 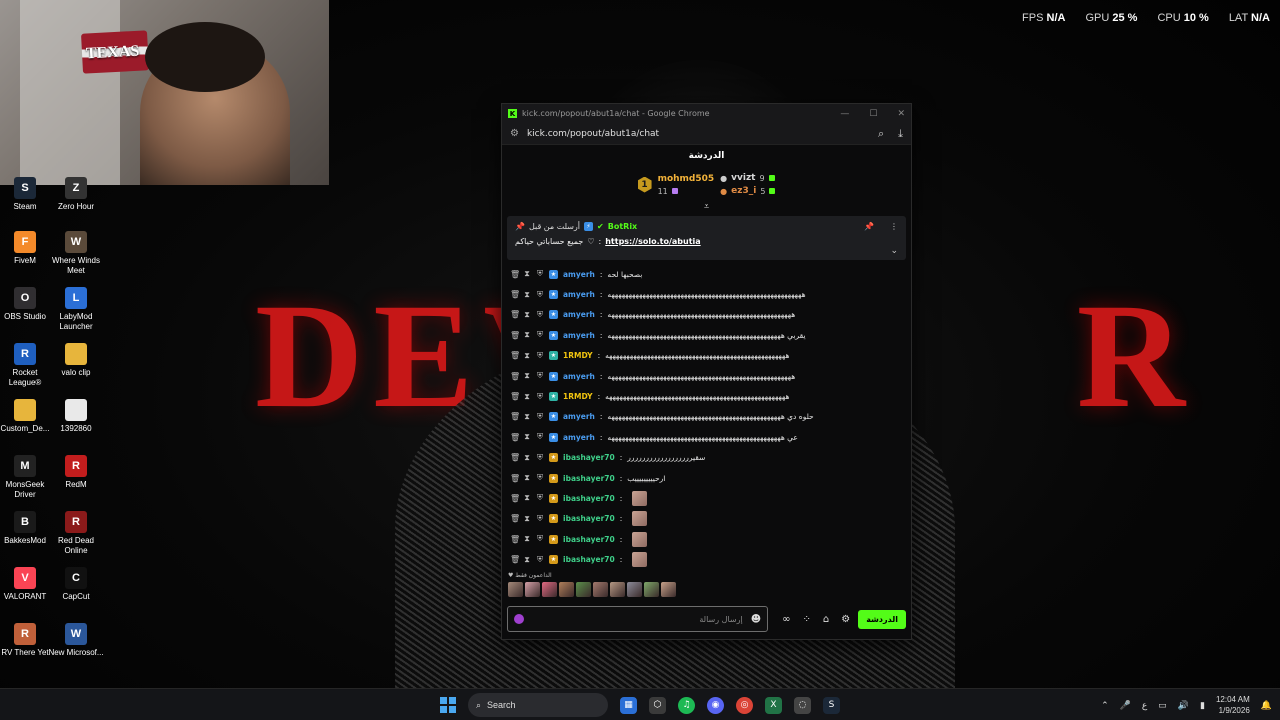 I want to click on desktop-icon: R Rocket League®, so click(x=26, y=365).